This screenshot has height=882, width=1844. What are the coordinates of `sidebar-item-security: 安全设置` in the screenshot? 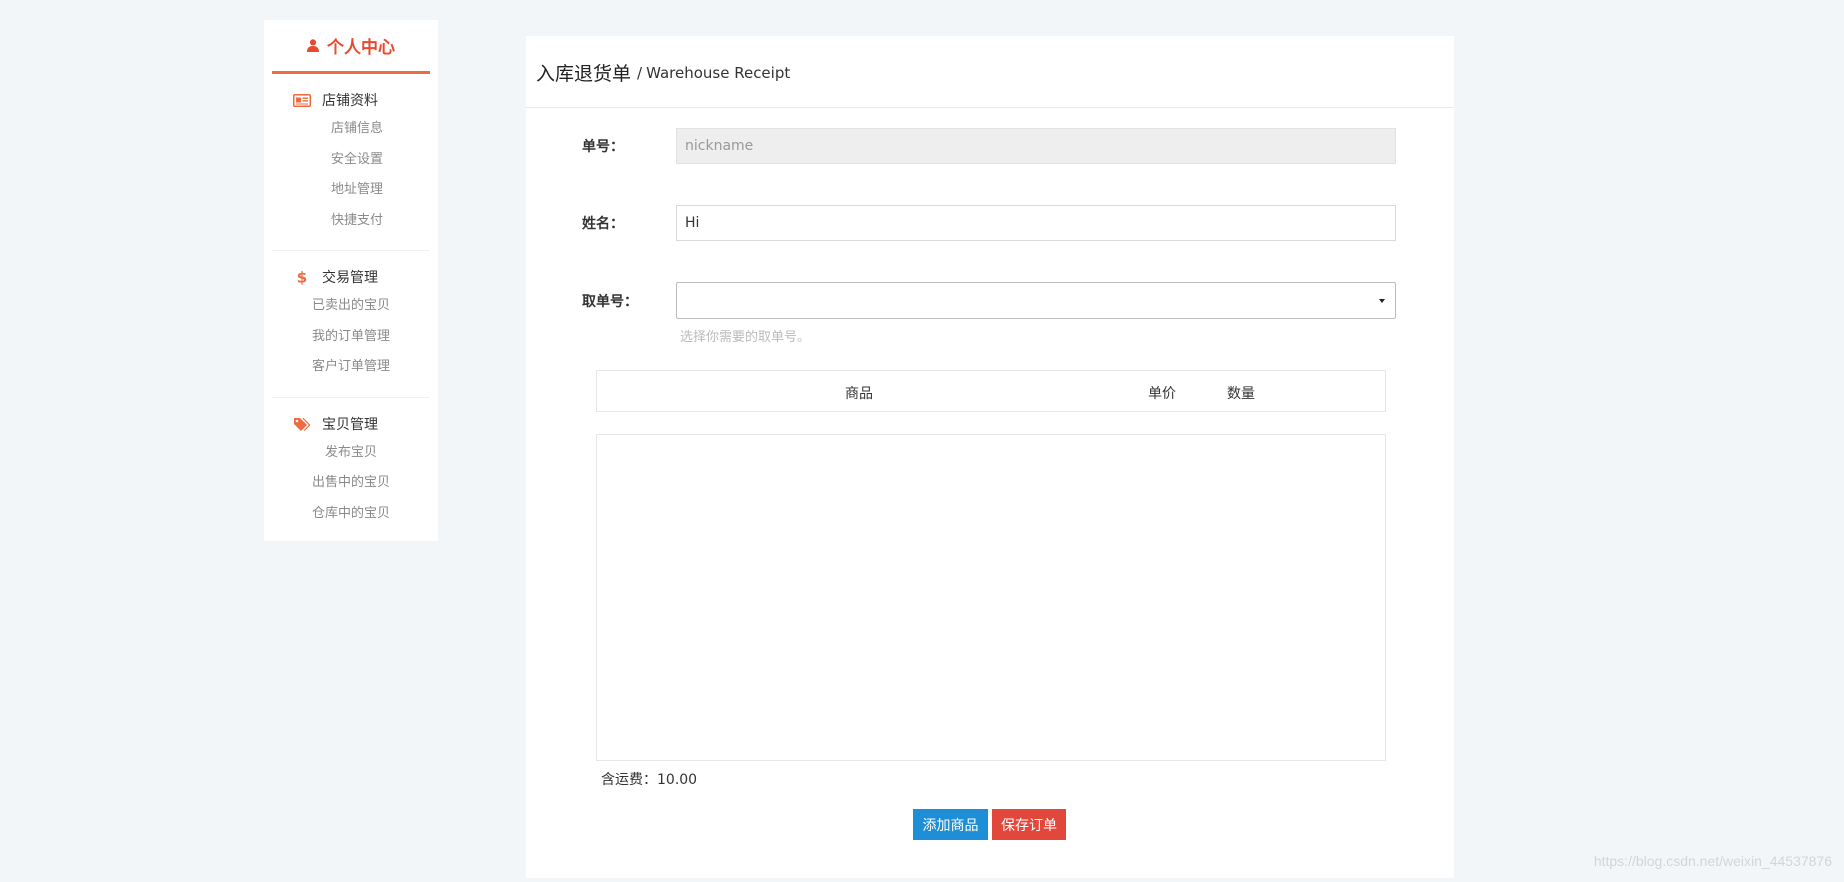 It's located at (351, 160).